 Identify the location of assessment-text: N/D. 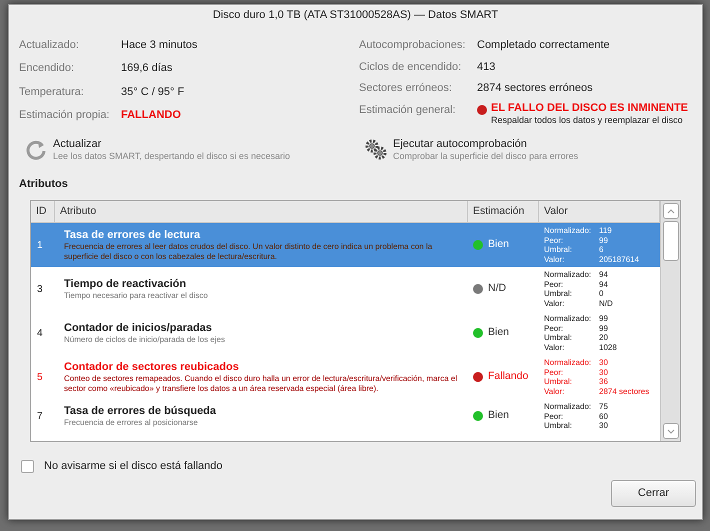
(497, 288).